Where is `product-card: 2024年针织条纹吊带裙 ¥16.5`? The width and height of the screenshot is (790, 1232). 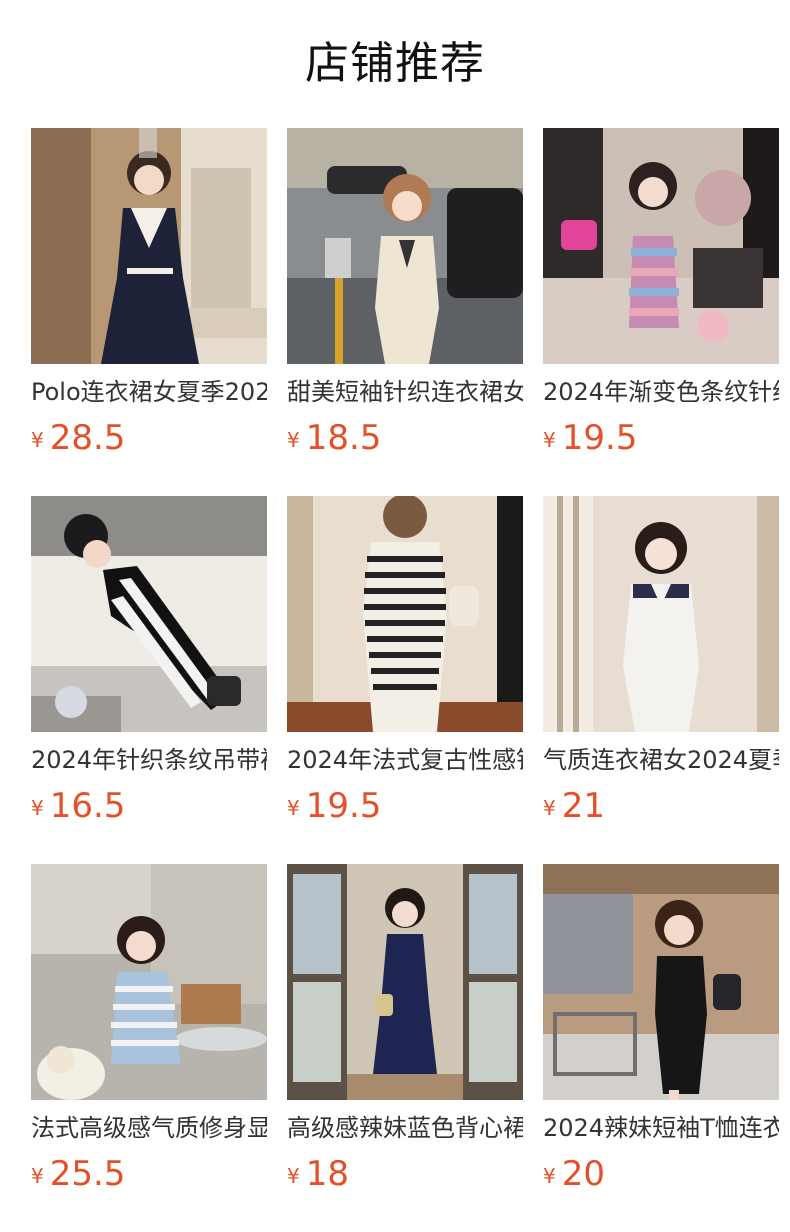 product-card: 2024年针织条纹吊带裙 ¥16.5 is located at coordinates (149, 661).